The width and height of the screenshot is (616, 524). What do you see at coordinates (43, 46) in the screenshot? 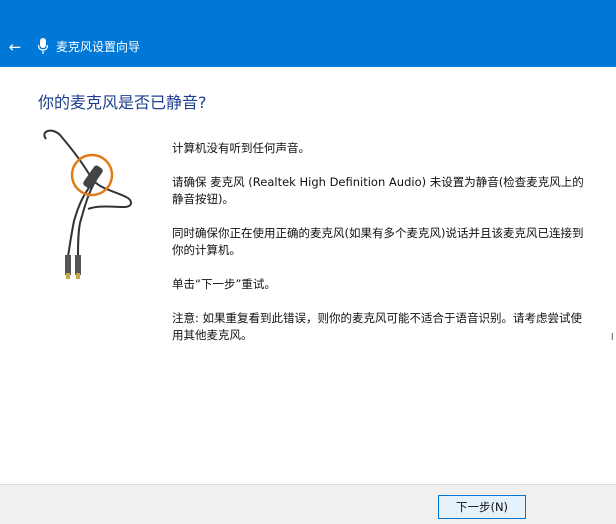
I see `microphone-icon` at bounding box center [43, 46].